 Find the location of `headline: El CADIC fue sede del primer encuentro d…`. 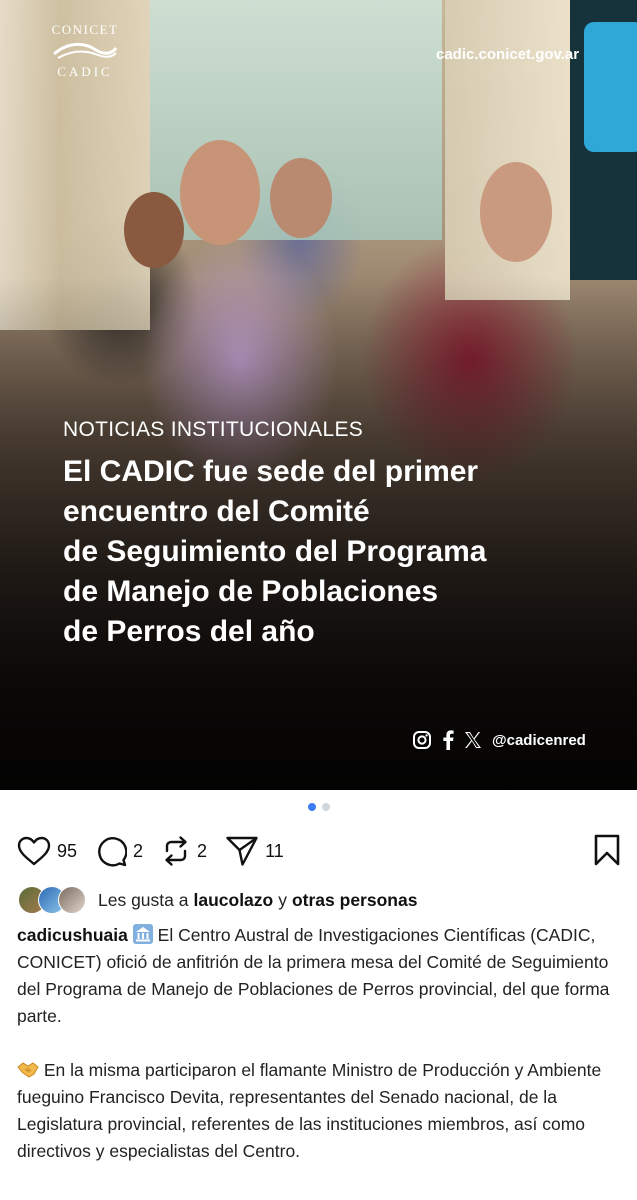

headline: El CADIC fue sede del primer encuentro d… is located at coordinates (333, 552).